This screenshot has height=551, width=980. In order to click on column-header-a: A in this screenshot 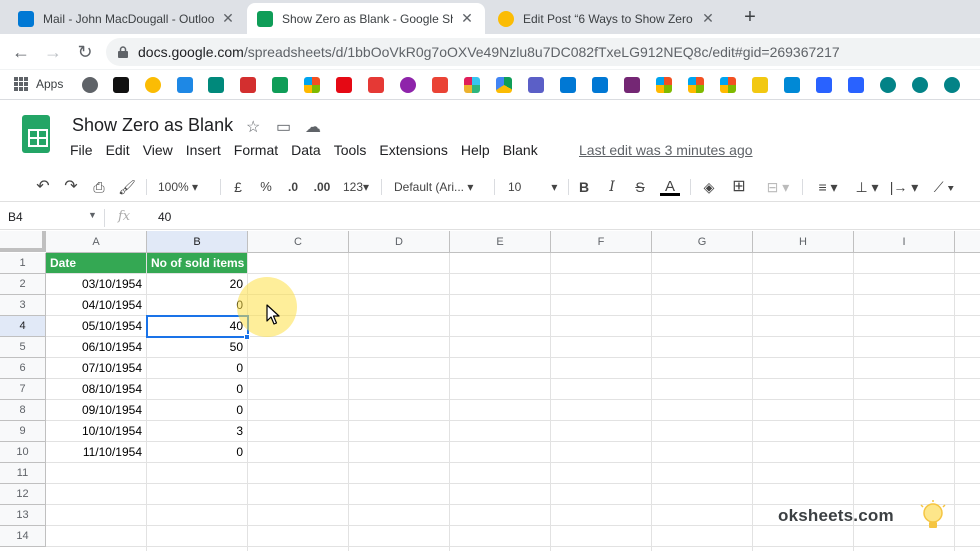, I will do `click(96, 242)`.